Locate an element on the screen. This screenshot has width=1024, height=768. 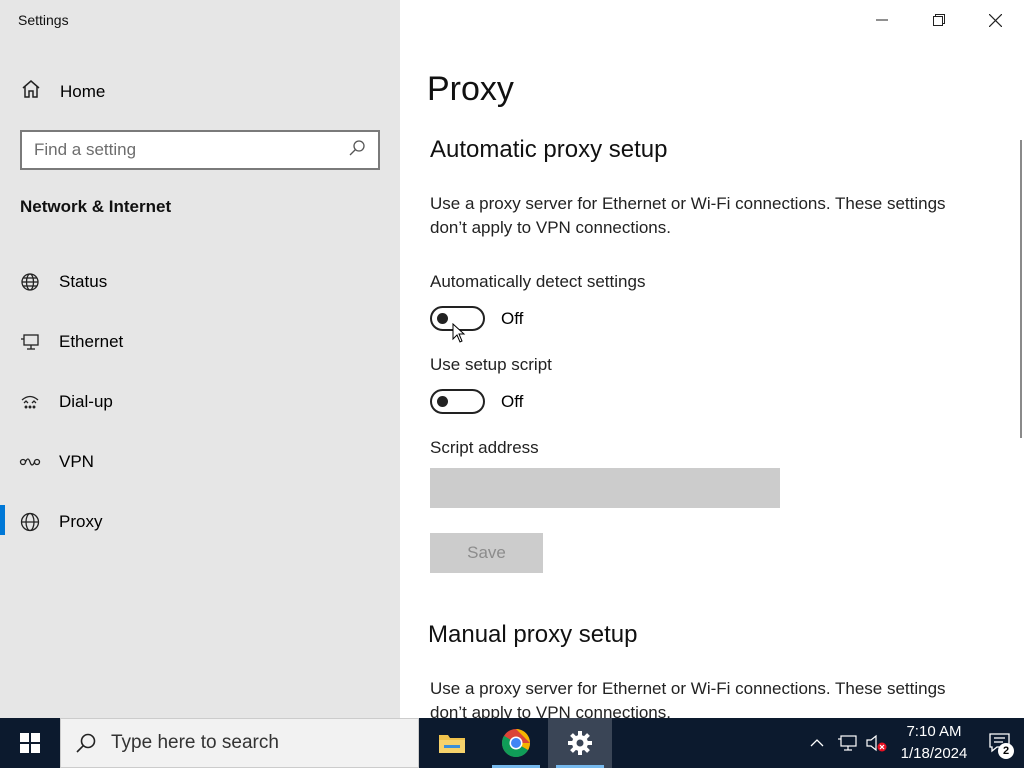
sidebar-item-status: Status is located at coordinates (200, 282).